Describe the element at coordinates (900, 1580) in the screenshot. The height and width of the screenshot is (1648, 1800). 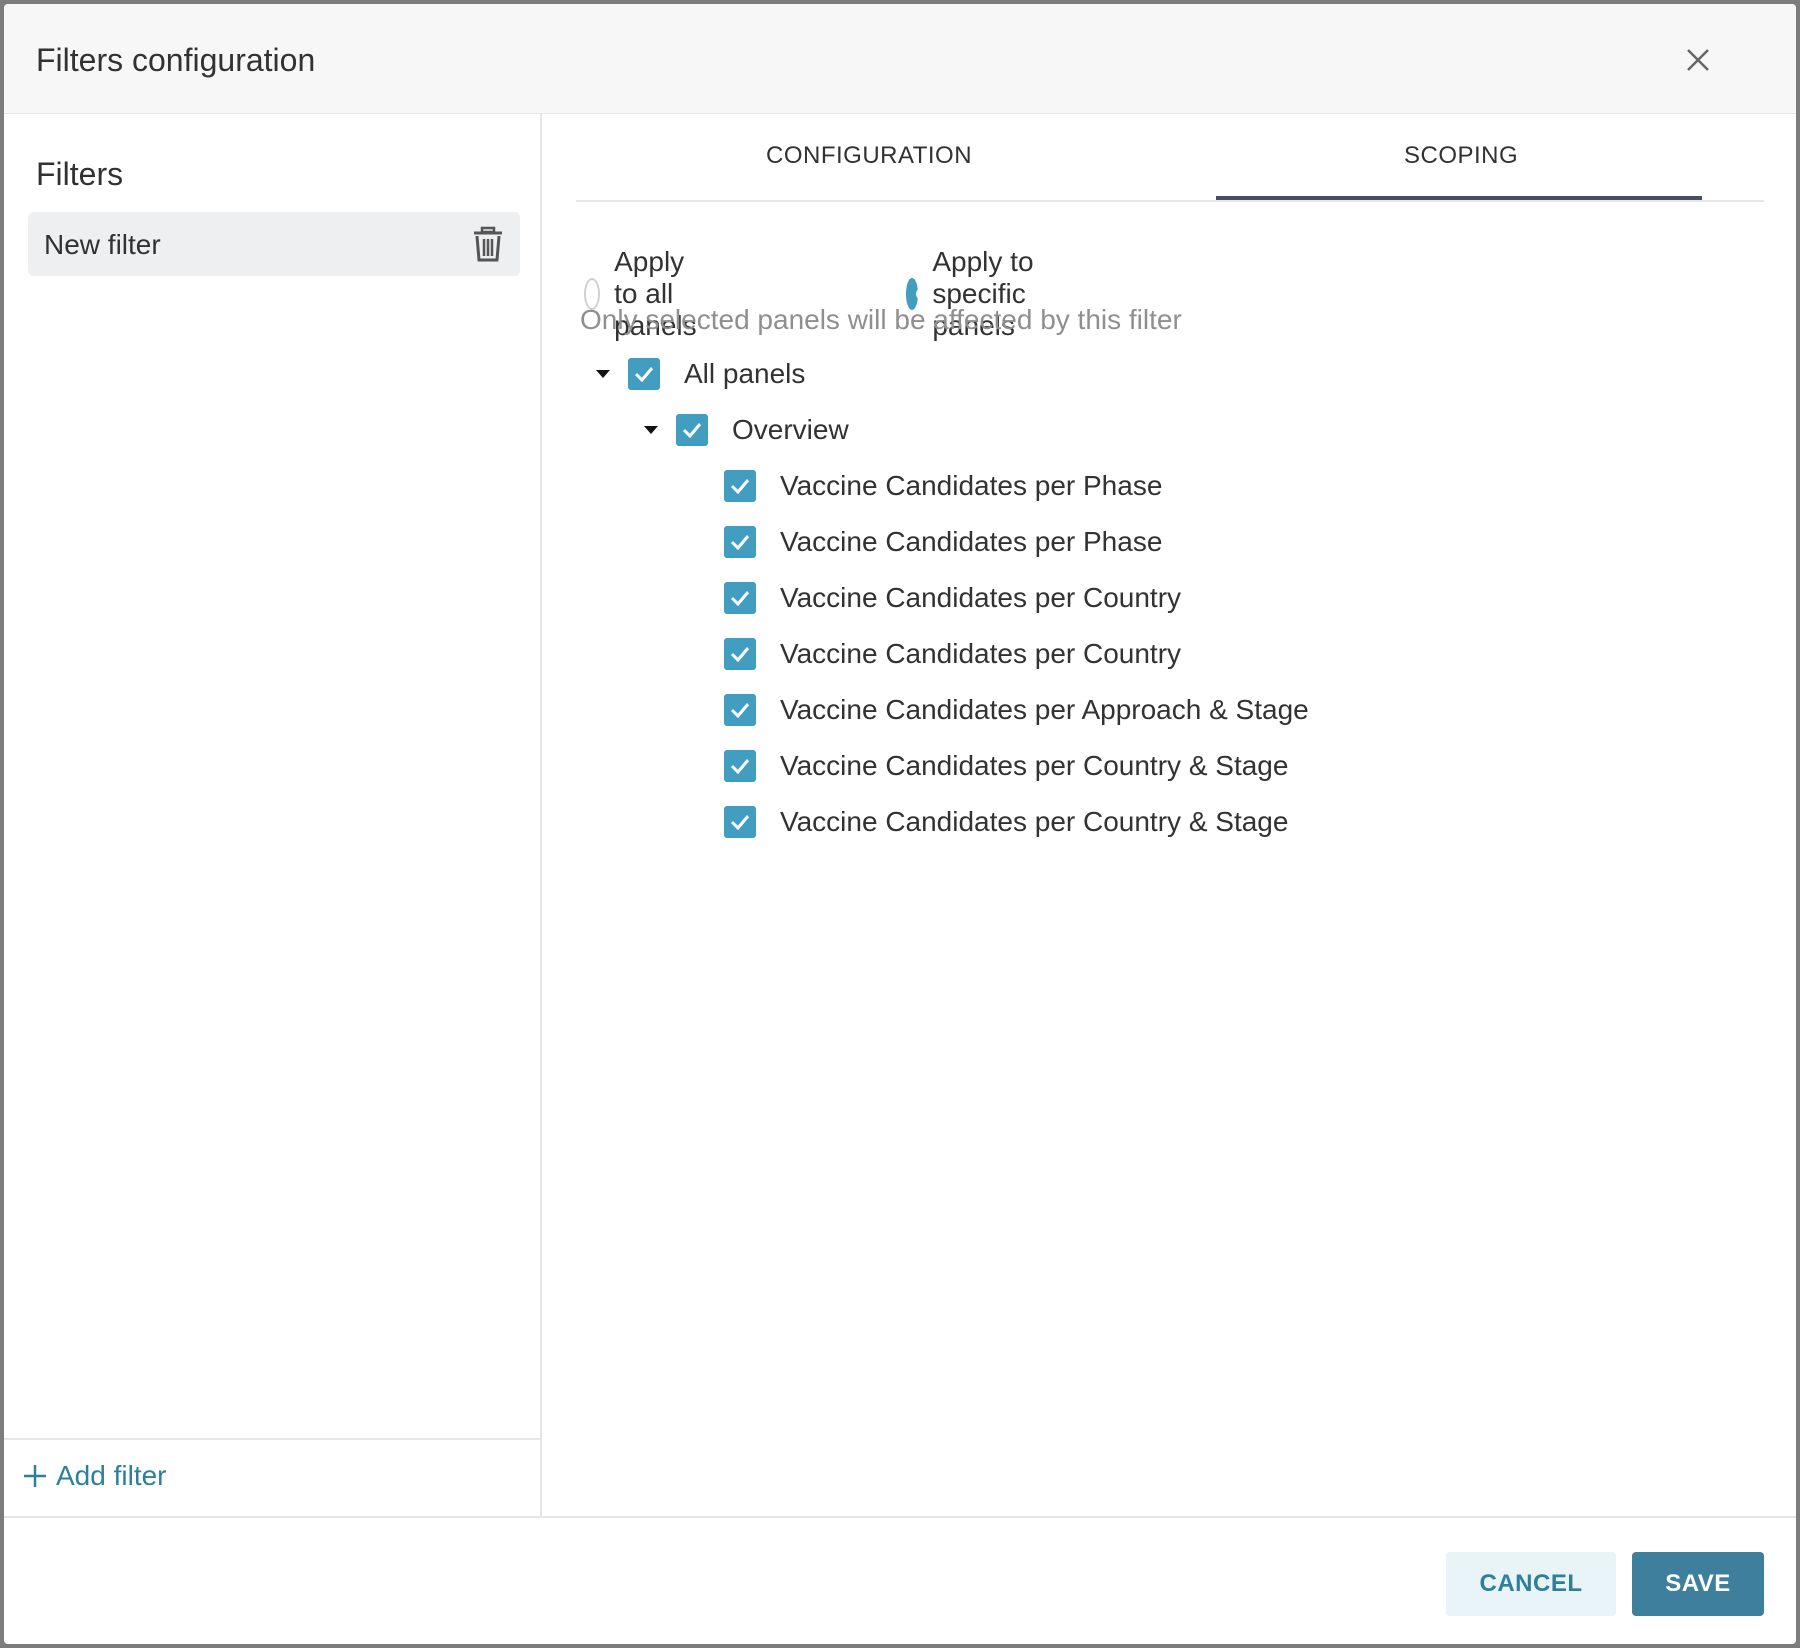
I see `modal-footer: CANCEL SAVE` at that location.